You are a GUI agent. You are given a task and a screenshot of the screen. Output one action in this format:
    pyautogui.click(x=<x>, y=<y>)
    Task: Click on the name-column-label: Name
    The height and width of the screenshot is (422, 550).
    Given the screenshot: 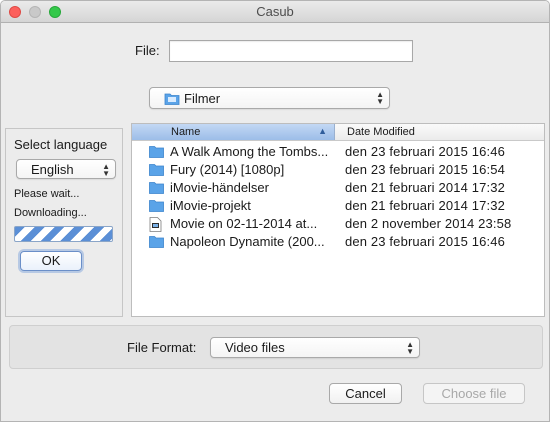 What is the action you would take?
    pyautogui.click(x=186, y=132)
    